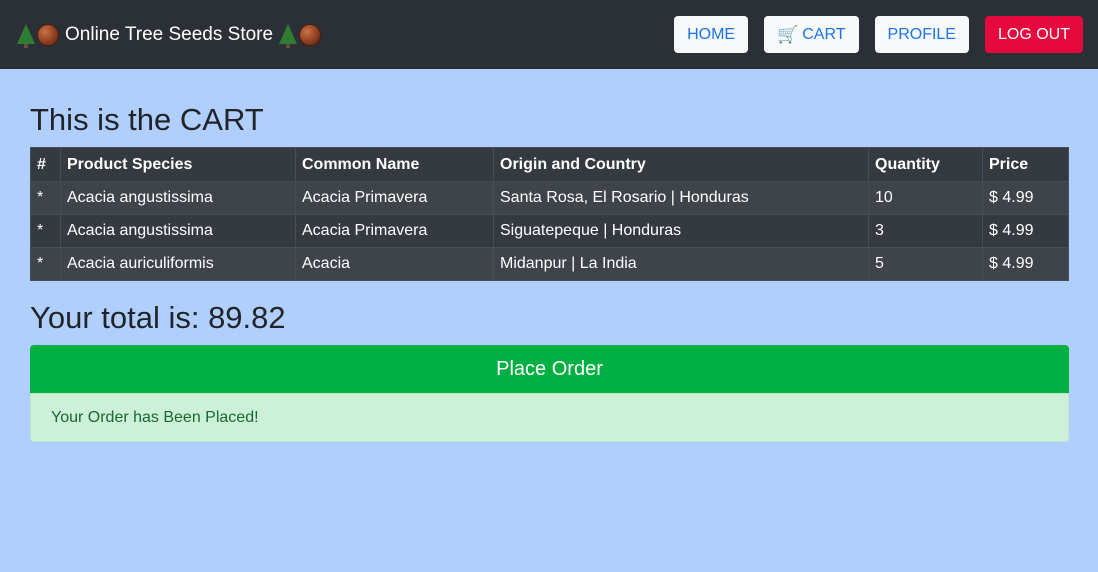  Describe the element at coordinates (155, 417) in the screenshot. I see `alert-message: Your Order has Been Placed!` at that location.